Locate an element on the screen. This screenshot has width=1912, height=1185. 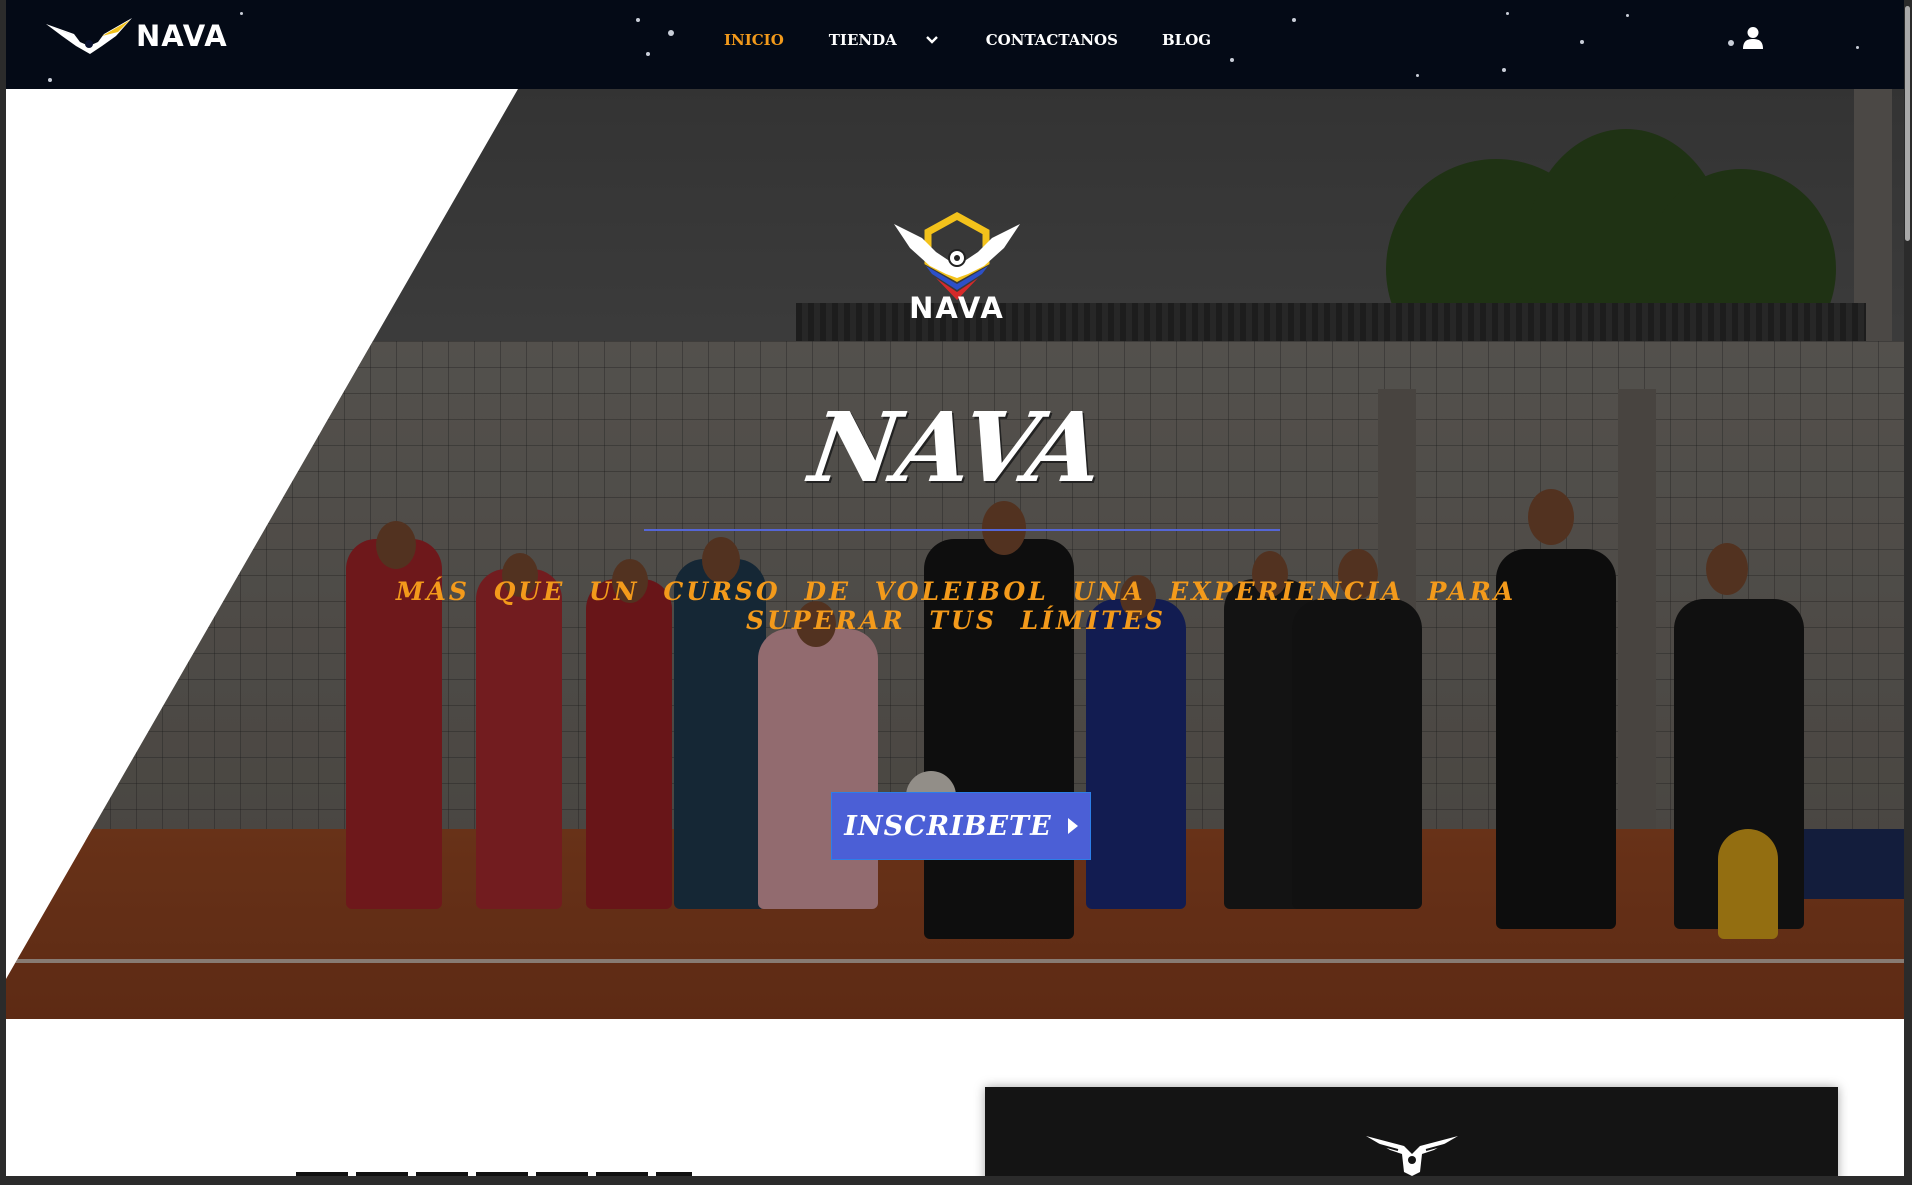
brand-logo-link: NAVA is located at coordinates (136, 36).